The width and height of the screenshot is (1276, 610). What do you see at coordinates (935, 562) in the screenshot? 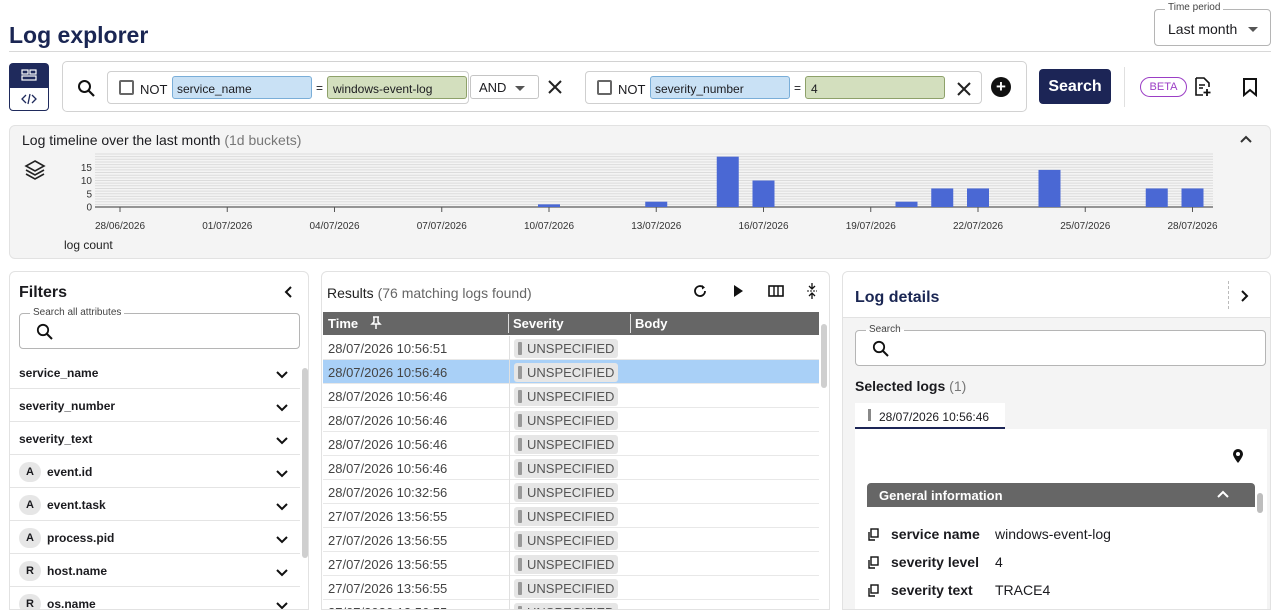
I see `detail-field-key: severity level` at bounding box center [935, 562].